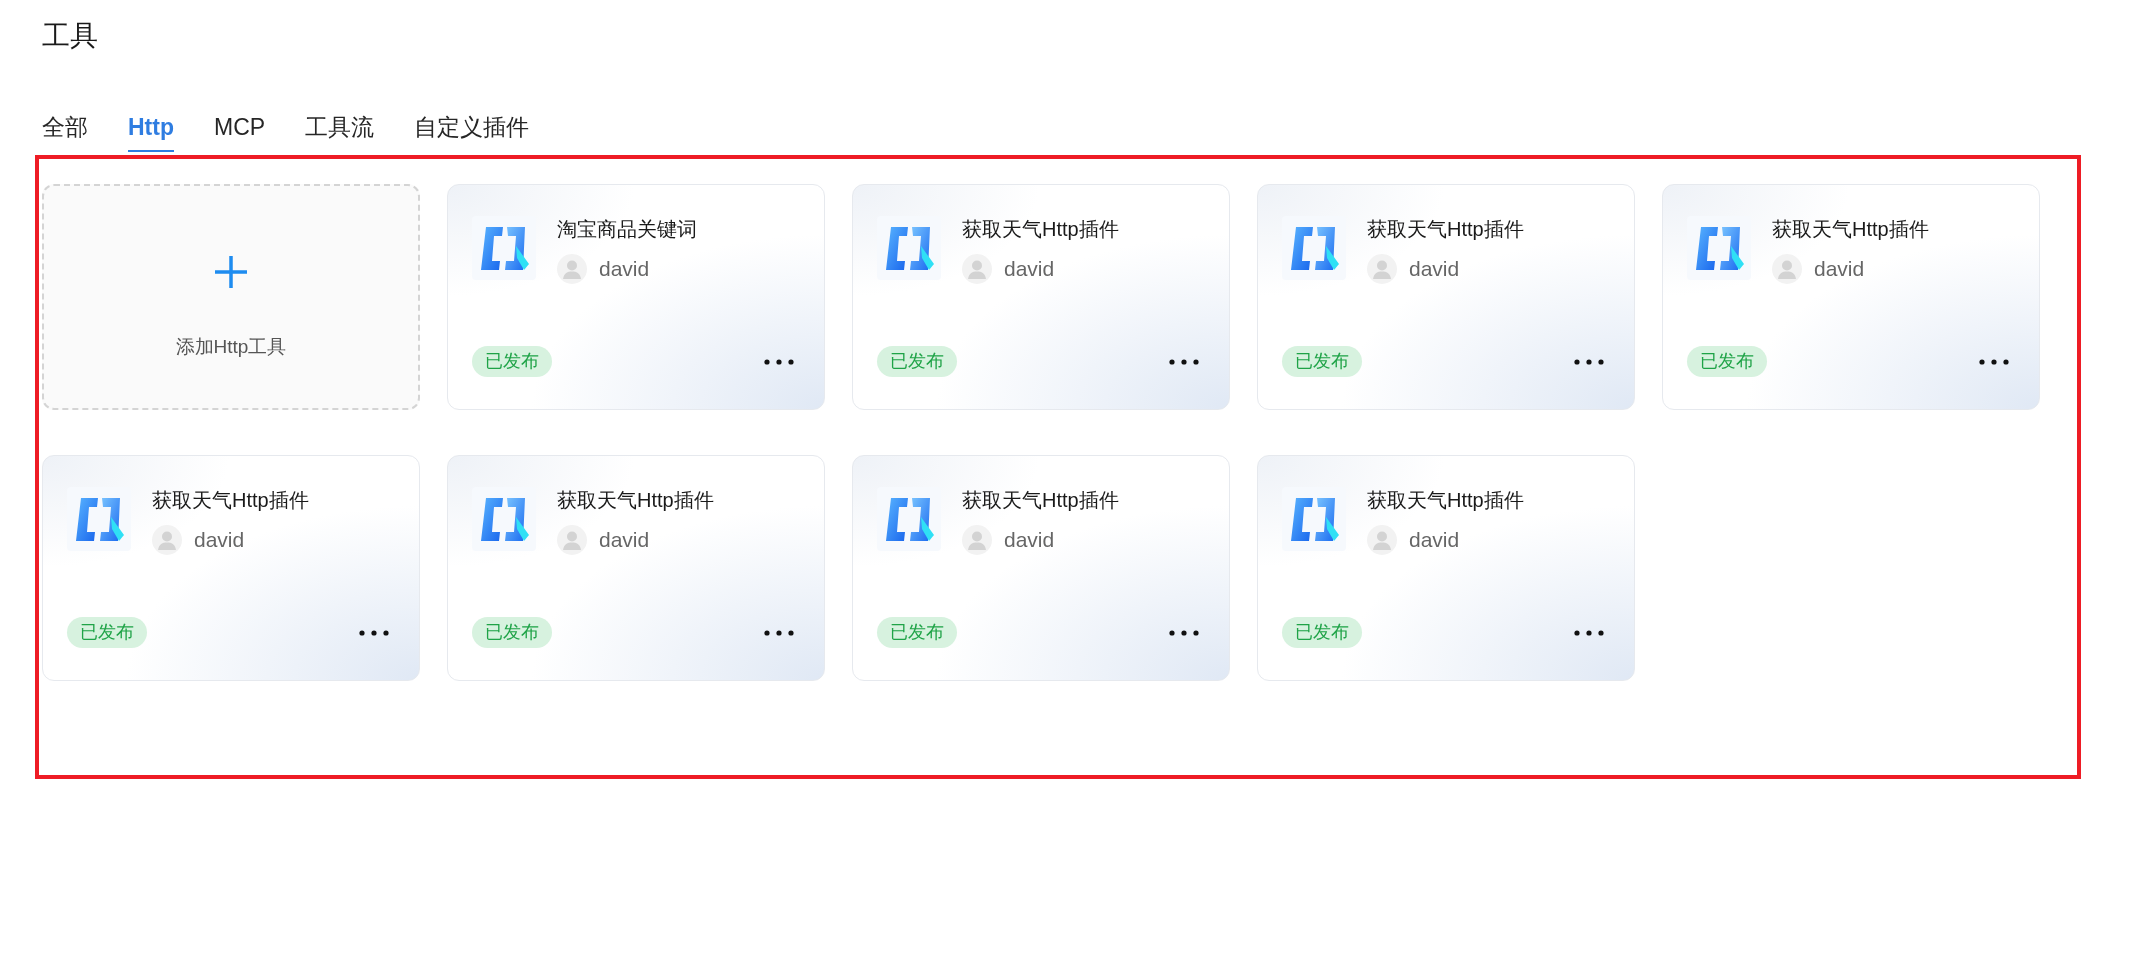 The height and width of the screenshot is (968, 2135). What do you see at coordinates (231, 272) in the screenshot?
I see `plus-icon` at bounding box center [231, 272].